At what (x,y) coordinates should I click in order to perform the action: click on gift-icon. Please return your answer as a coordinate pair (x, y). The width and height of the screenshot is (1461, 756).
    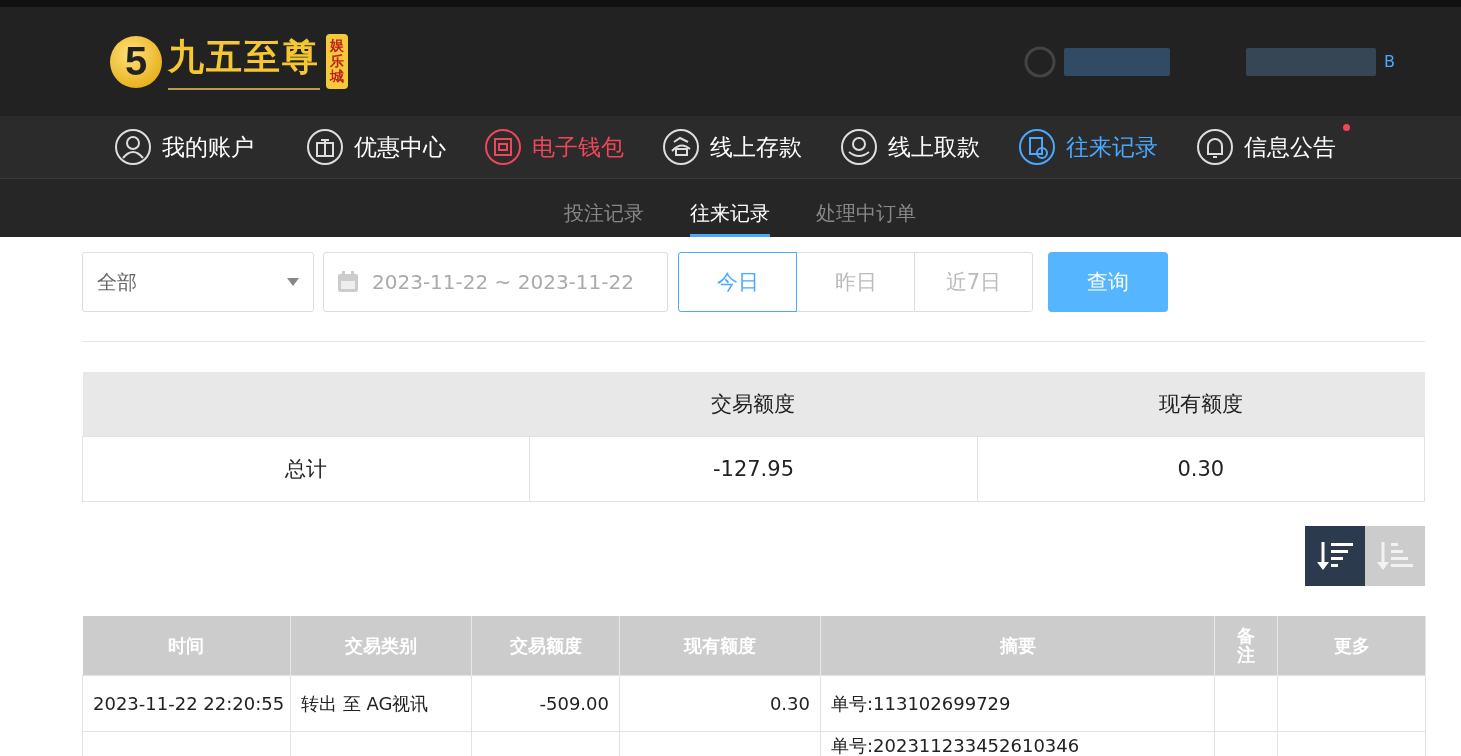
    Looking at the image, I should click on (325, 147).